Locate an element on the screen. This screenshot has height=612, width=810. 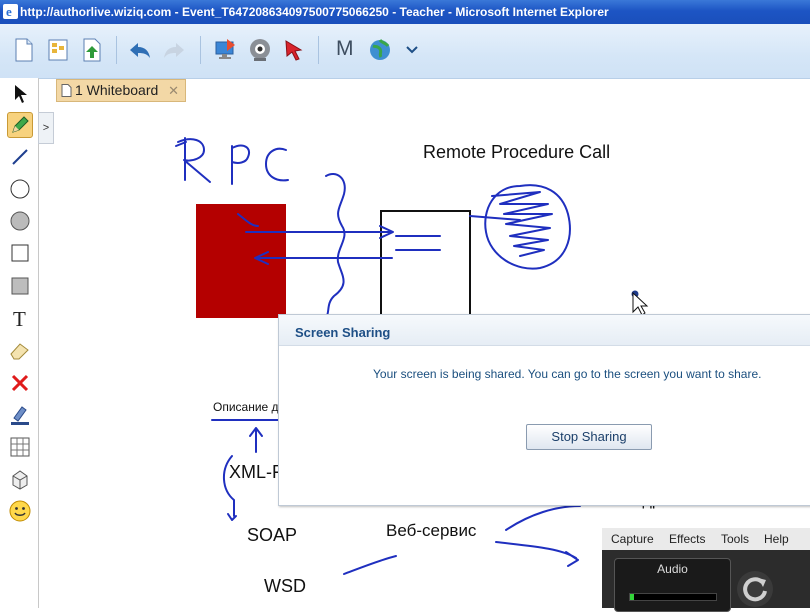
audio-level-fill is located at coordinates (632, 597).